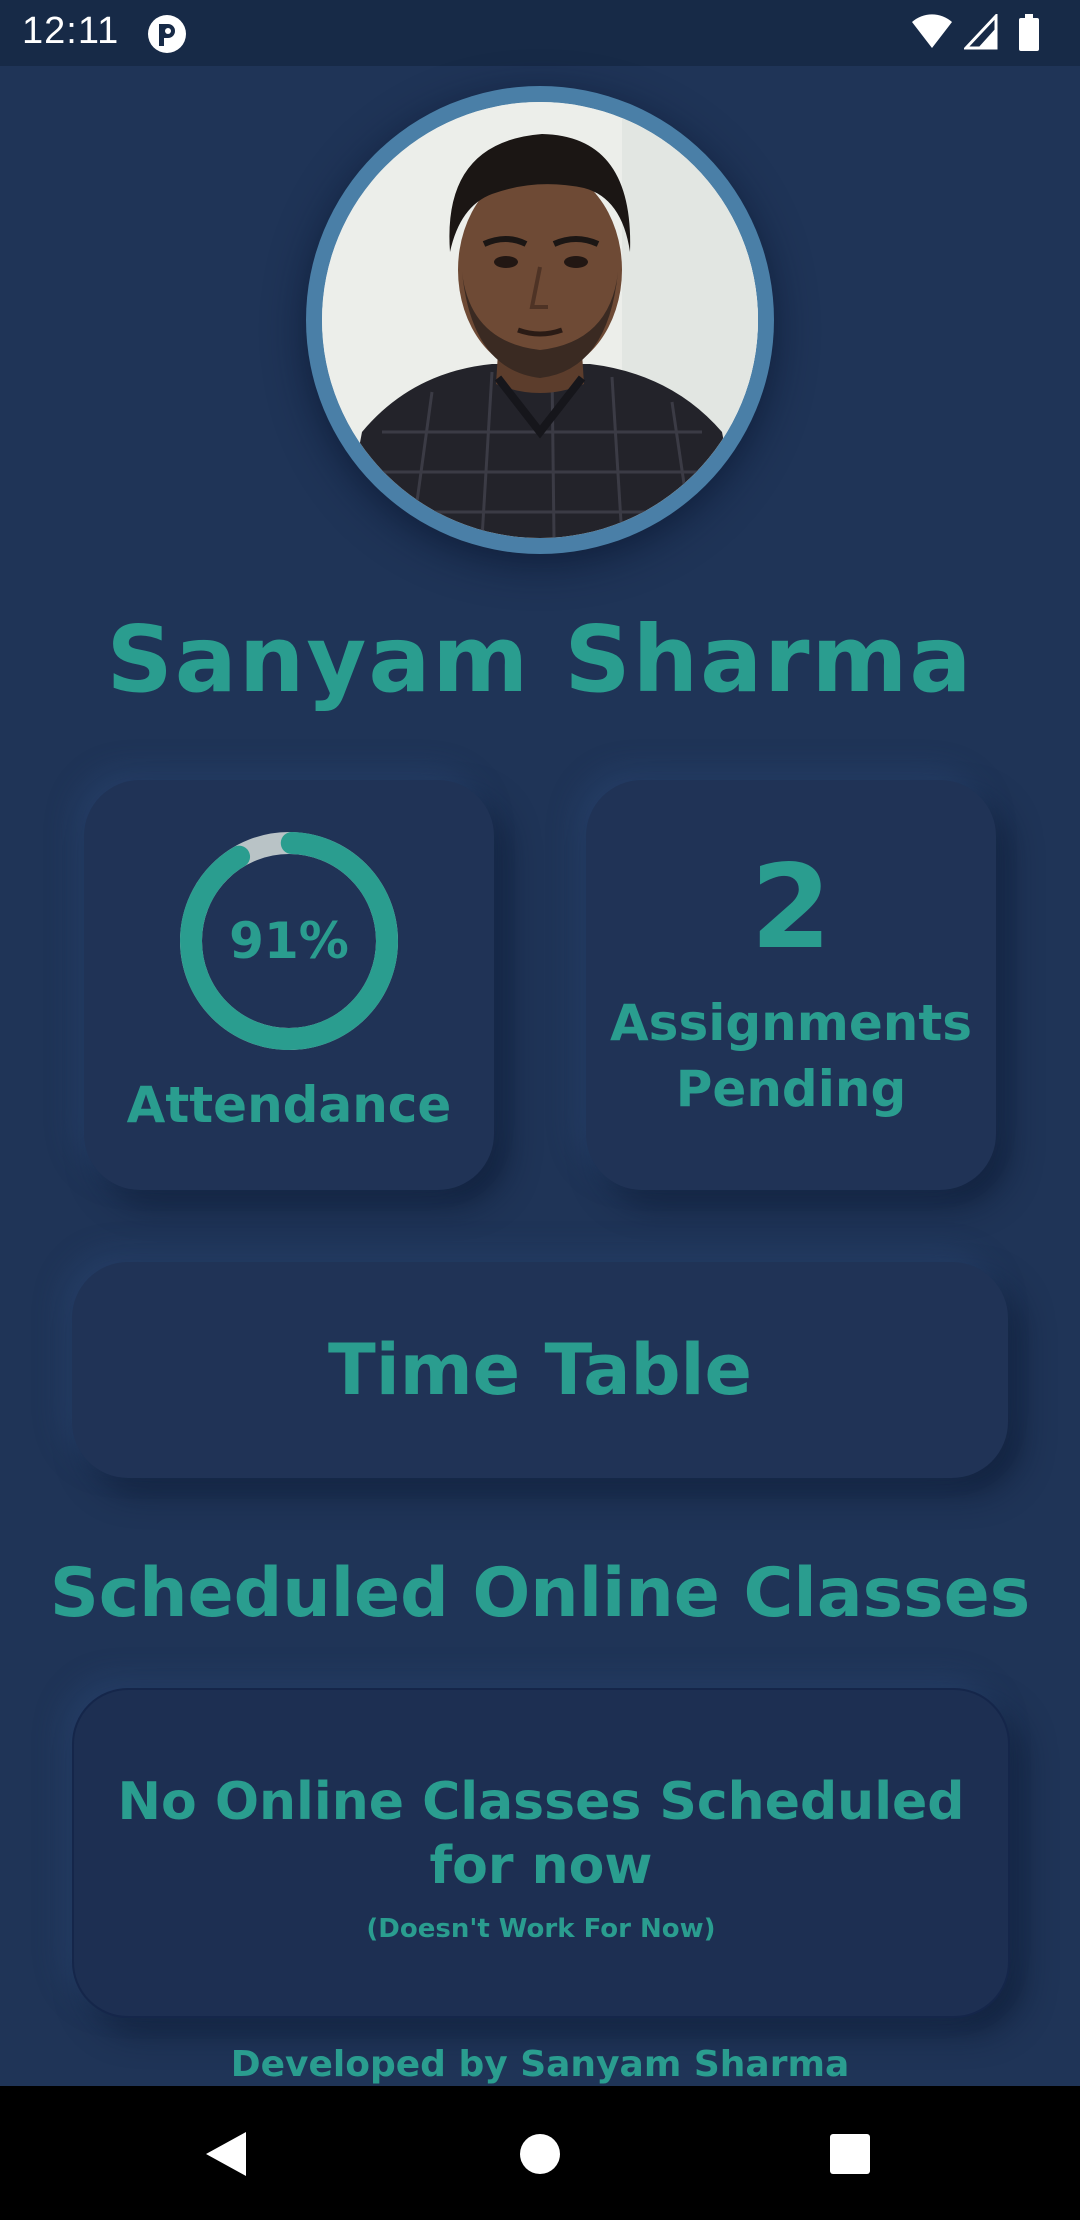  I want to click on home-icon, so click(540, 2154).